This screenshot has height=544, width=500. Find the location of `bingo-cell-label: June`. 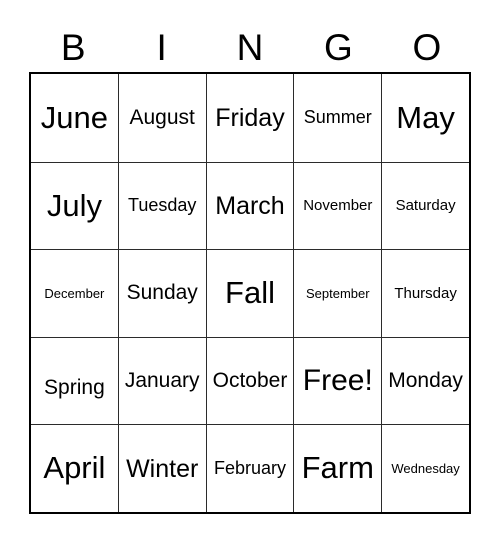

bingo-cell-label: June is located at coordinates (74, 117).